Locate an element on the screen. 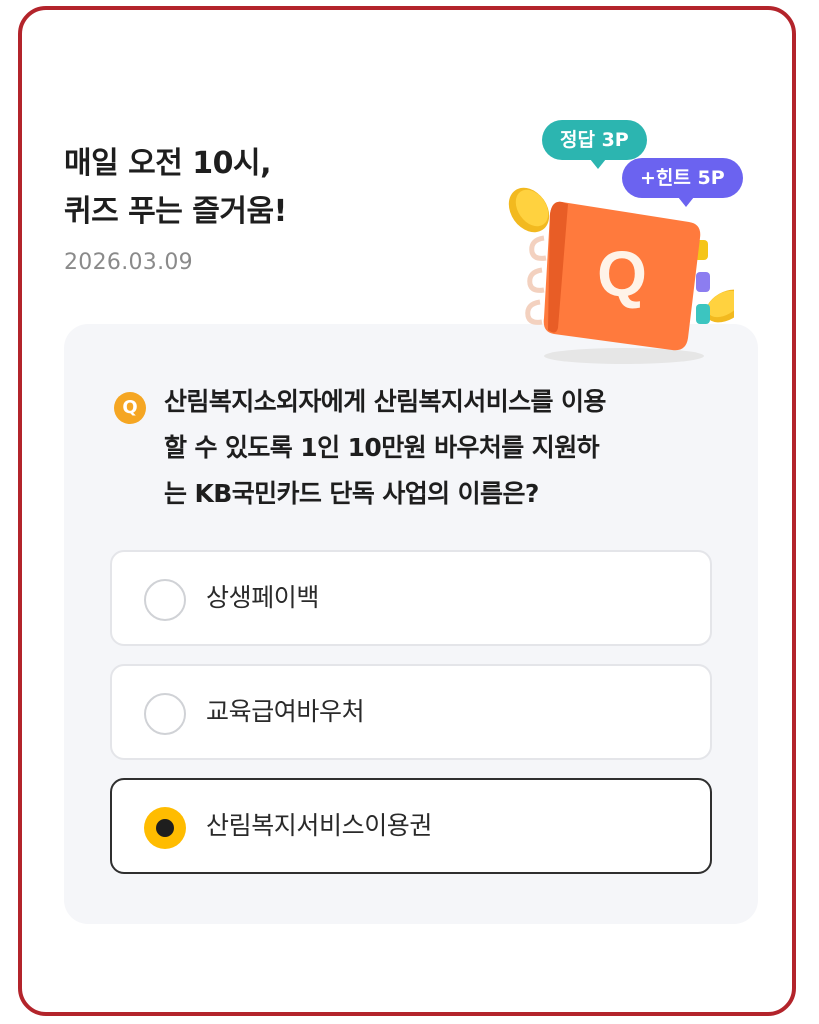 The height and width of the screenshot is (1024, 819). page-title: 매일 오전 10시, 퀴즈 푸는 즐거움! is located at coordinates (175, 188).